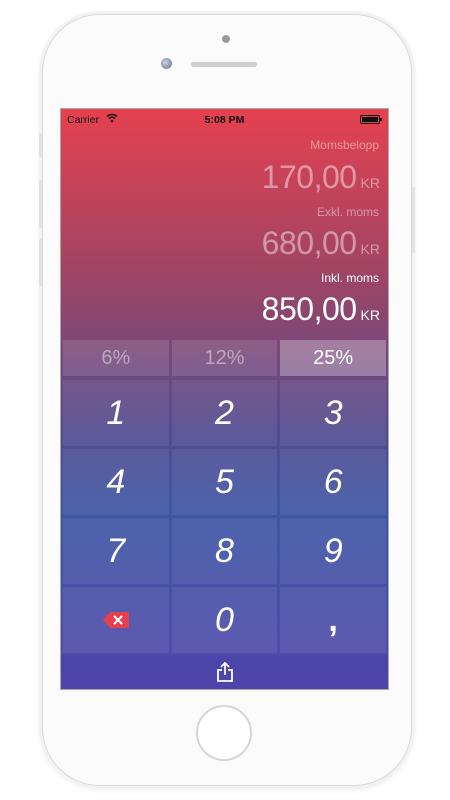 The height and width of the screenshot is (800, 450). I want to click on vat-amount-currency: KR, so click(370, 183).